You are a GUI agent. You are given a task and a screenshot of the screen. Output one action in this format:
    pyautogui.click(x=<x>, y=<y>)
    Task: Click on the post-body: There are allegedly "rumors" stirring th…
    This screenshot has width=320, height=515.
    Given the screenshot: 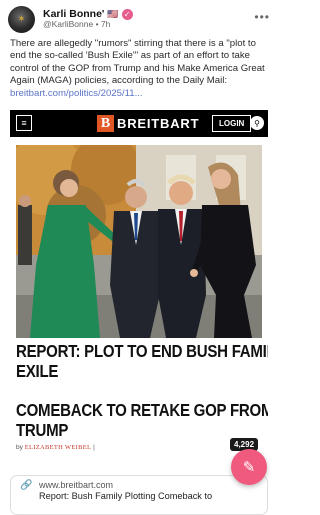 What is the action you would take?
    pyautogui.click(x=137, y=62)
    